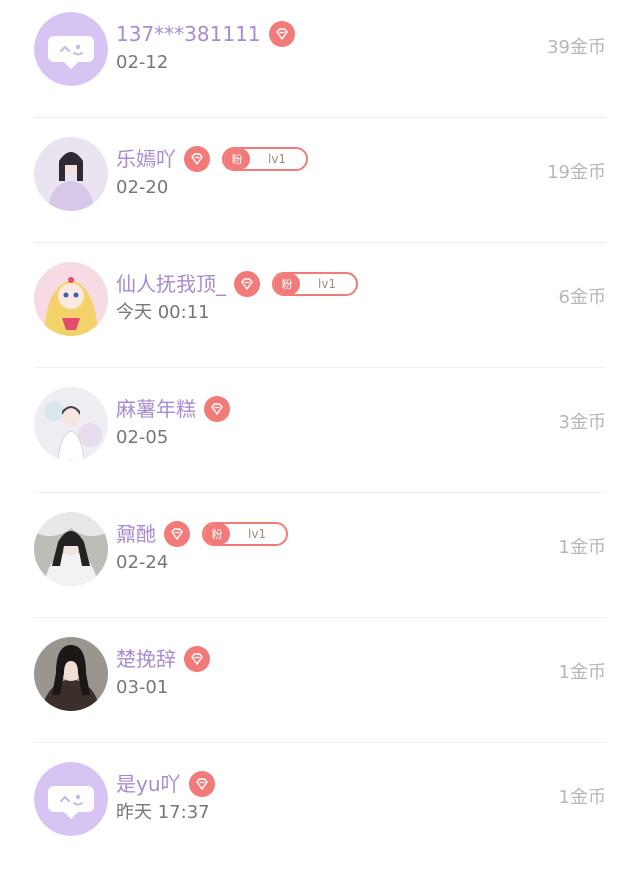 Image resolution: width=640 pixels, height=874 pixels. What do you see at coordinates (576, 47) in the screenshot?
I see `coin-amount: 39金币` at bounding box center [576, 47].